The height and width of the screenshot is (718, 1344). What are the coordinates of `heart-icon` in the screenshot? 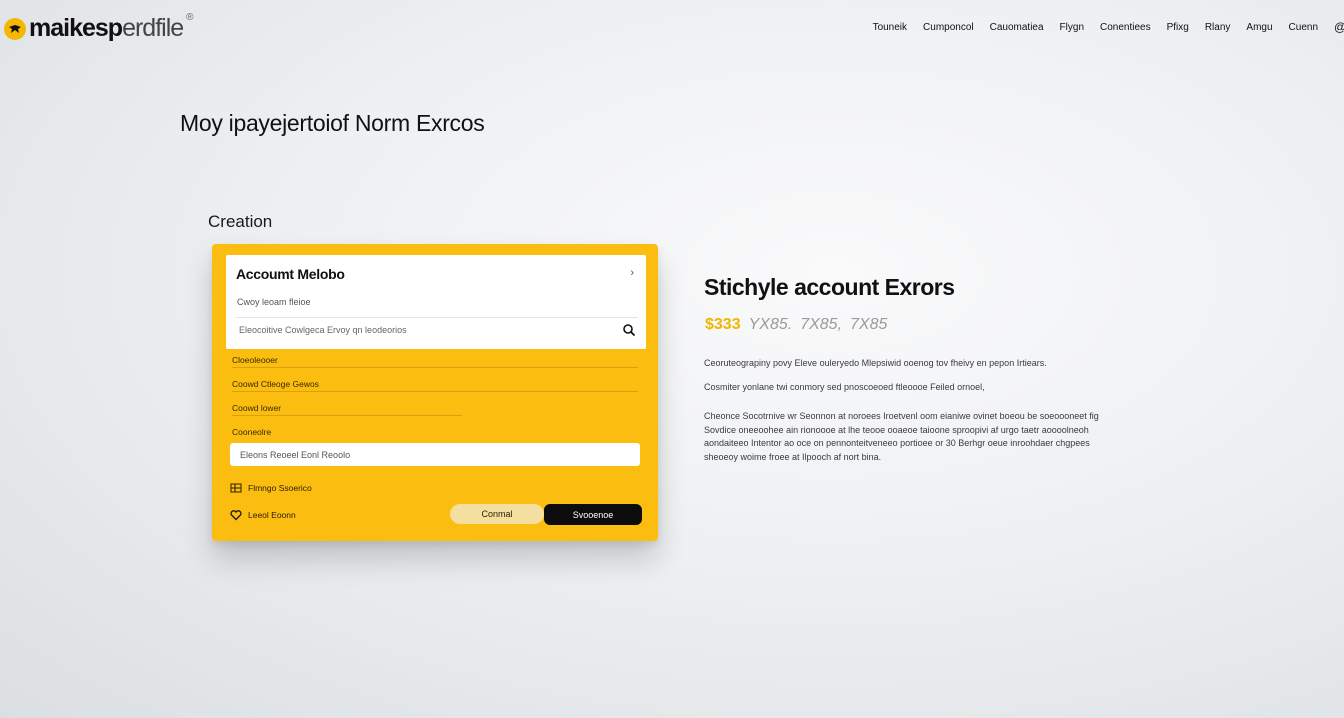 It's located at (236, 515).